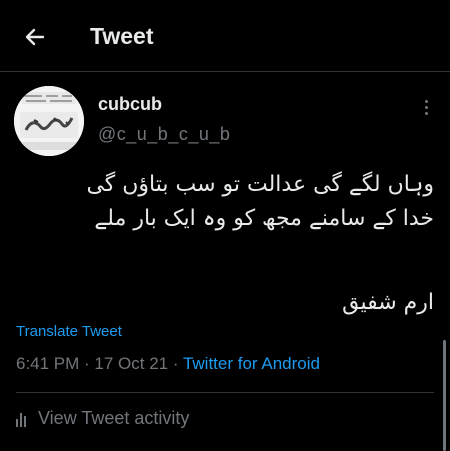 The image size is (450, 451). I want to click on divider, so click(225, 392).